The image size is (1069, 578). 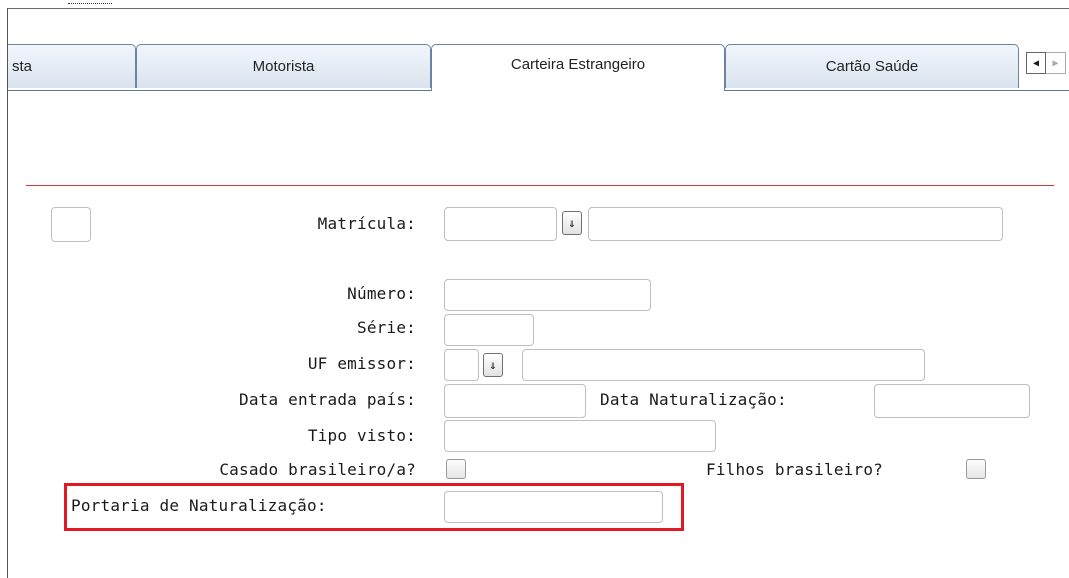 I want to click on portaria-naturalizacao-input, so click(x=553, y=507).